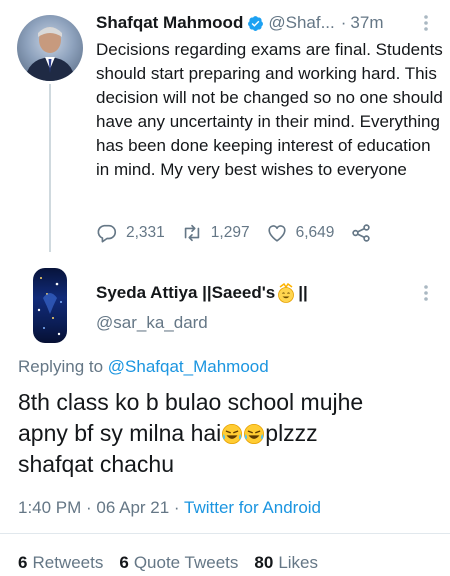  What do you see at coordinates (120, 433) in the screenshot?
I see `tweet-text-line2a: apny bf sy milna hai` at bounding box center [120, 433].